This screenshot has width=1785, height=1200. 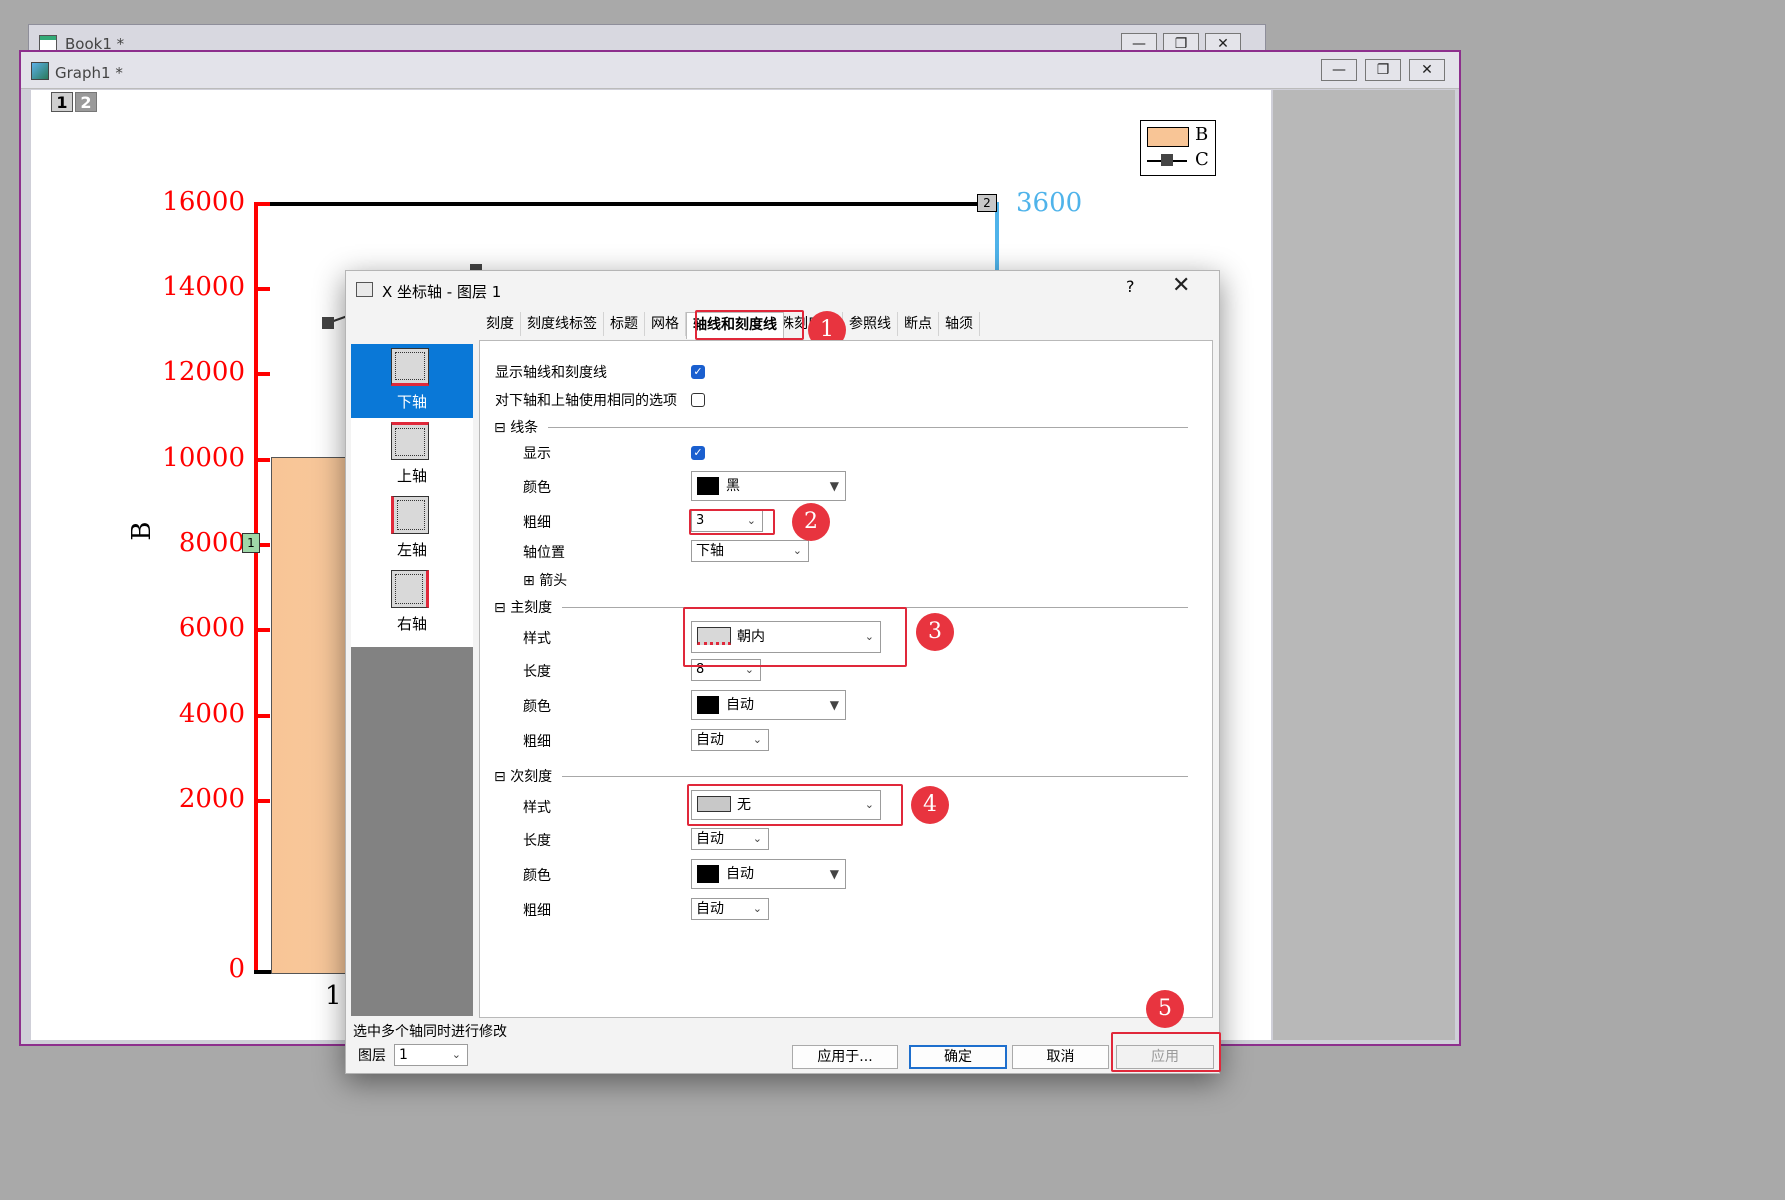 What do you see at coordinates (537, 523) in the screenshot?
I see `line-thickness-label: 粗细` at bounding box center [537, 523].